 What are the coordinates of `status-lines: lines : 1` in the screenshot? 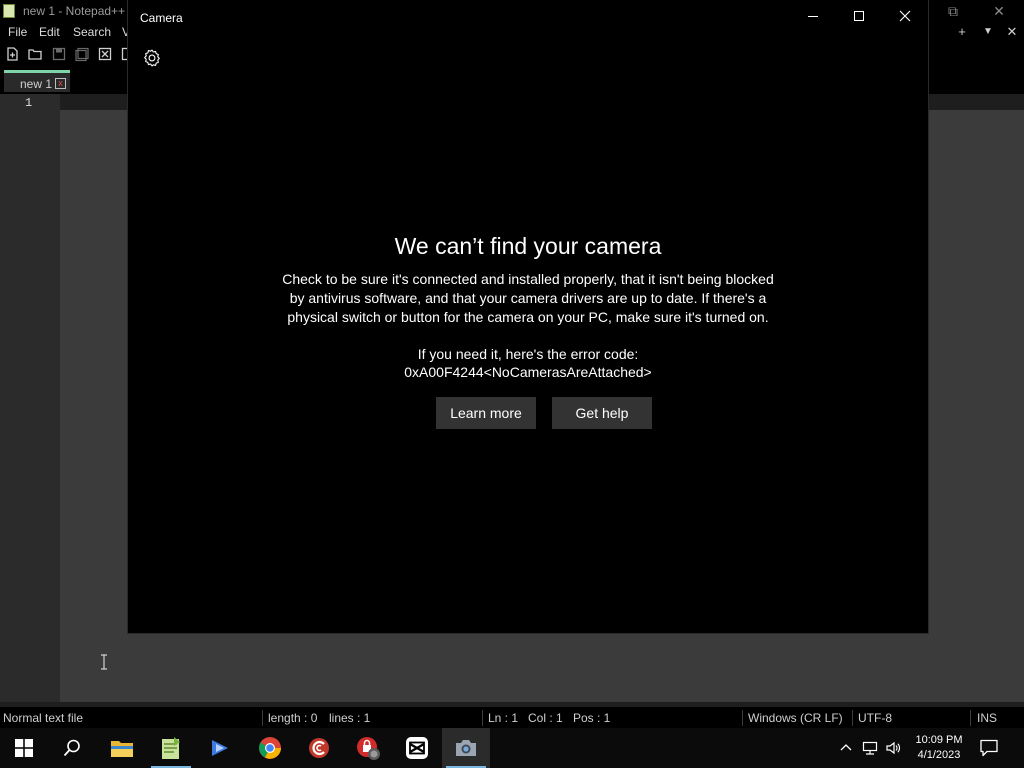 It's located at (350, 718).